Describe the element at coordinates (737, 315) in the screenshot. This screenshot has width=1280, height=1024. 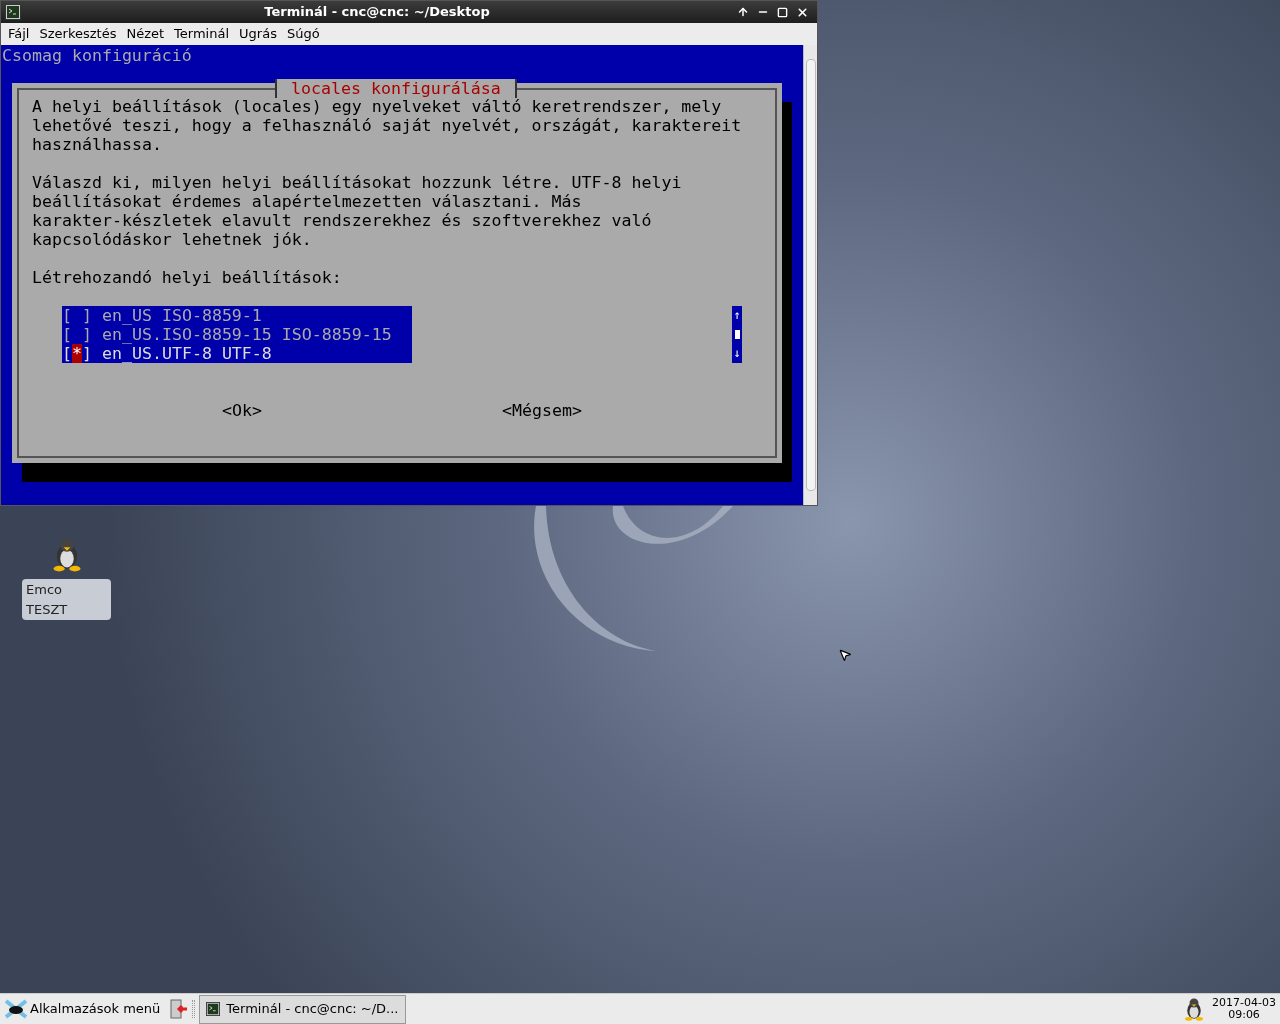
I see `scroll-up-arrow: ↑` at that location.